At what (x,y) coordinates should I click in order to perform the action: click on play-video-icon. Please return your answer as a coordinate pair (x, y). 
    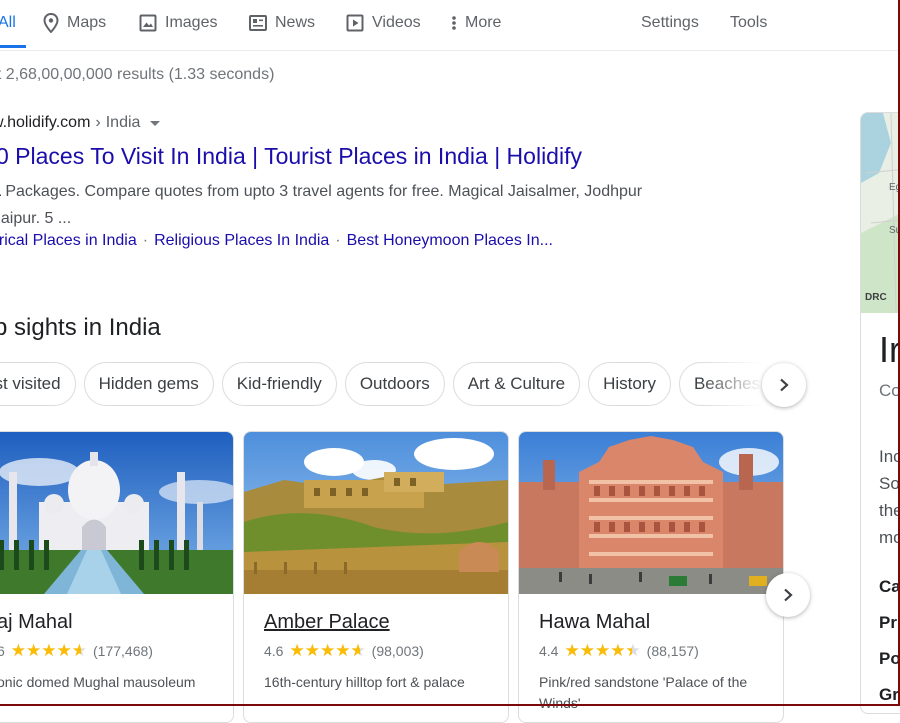
    Looking at the image, I should click on (355, 23).